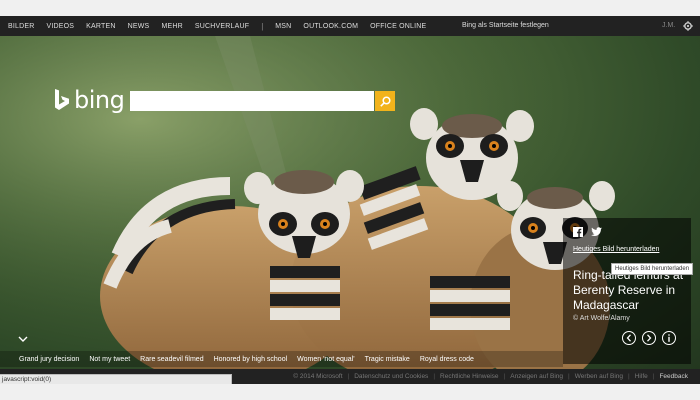  I want to click on user-name: J.M., so click(668, 26).